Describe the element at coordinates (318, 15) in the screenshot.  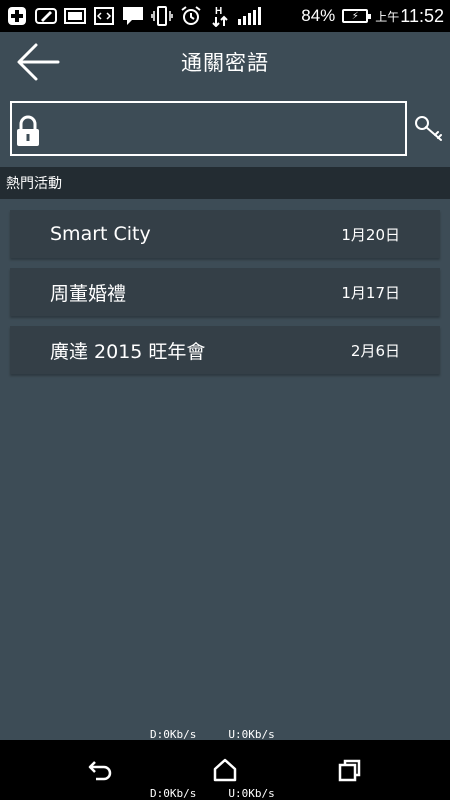
I see `battery-percent: 84%` at that location.